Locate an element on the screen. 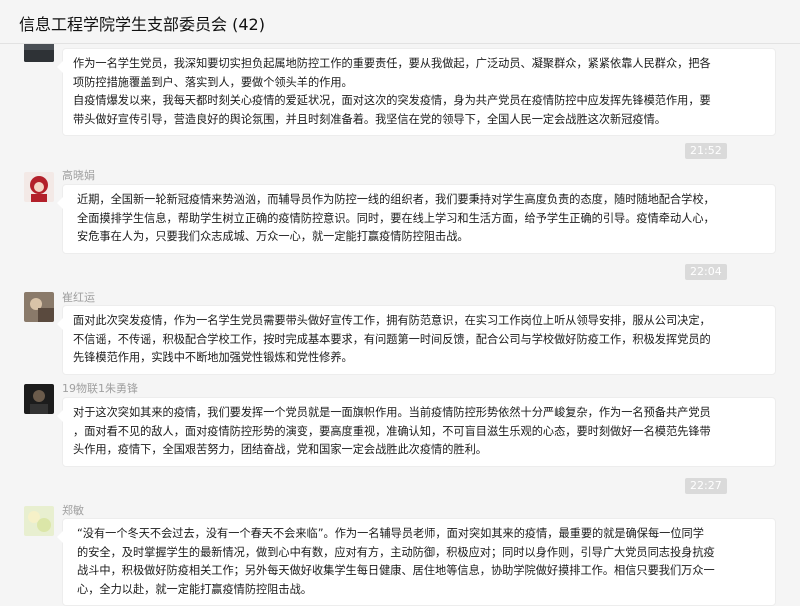 This screenshot has height=606, width=800. timestamp-divider: 22:27 is located at coordinates (706, 486).